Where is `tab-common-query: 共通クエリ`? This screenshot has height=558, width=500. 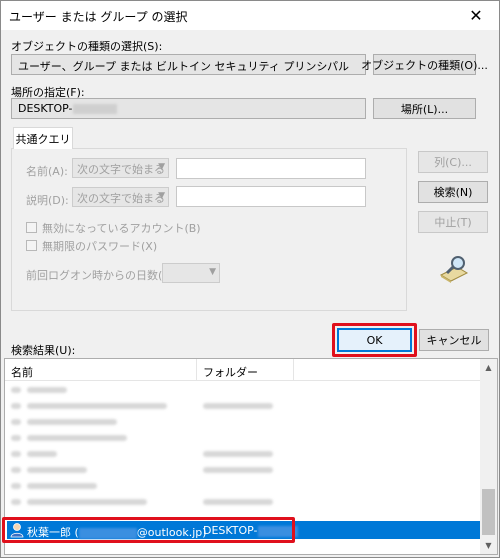
tab-common-query: 共通クエリ is located at coordinates (43, 138).